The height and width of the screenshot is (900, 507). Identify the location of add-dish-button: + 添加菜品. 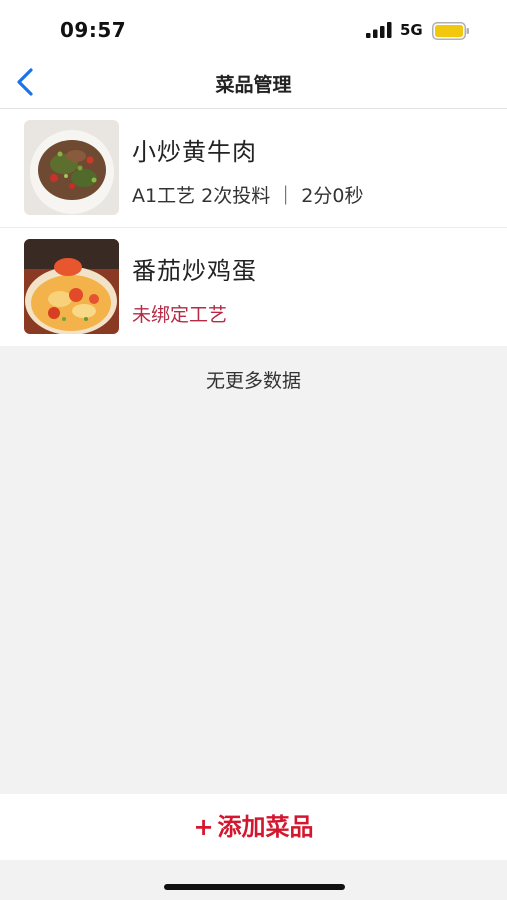
(253, 827).